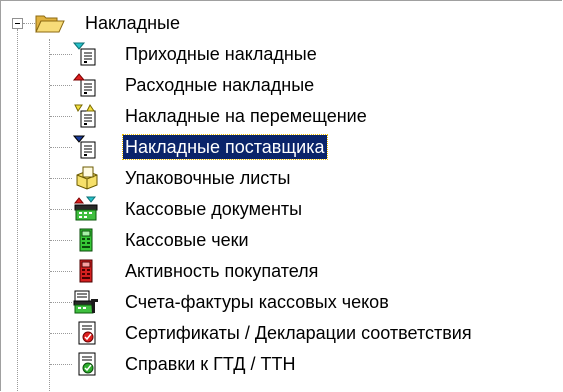 The image size is (563, 392). Describe the element at coordinates (86, 271) in the screenshot. I see `customer-activity-red-icon` at that location.